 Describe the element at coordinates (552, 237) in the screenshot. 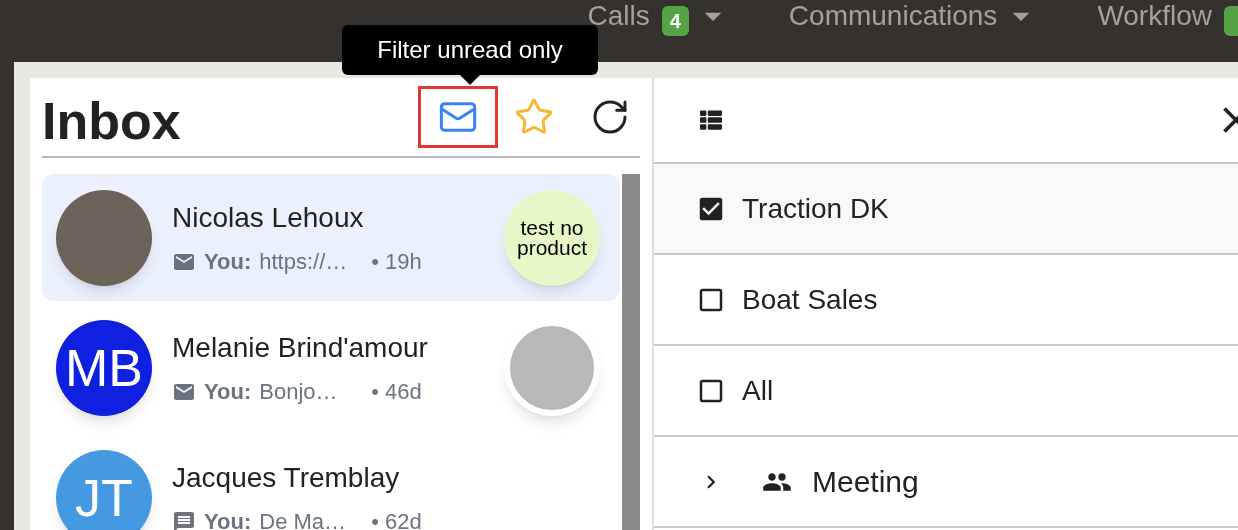

I see `product-label: test no product` at that location.